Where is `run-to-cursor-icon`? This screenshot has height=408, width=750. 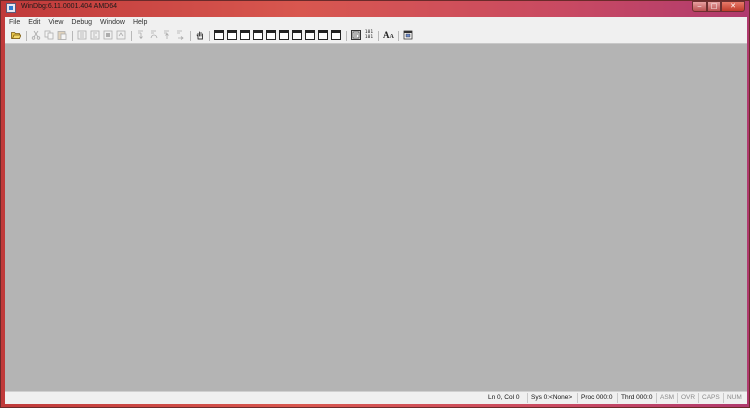
run-to-cursor-icon is located at coordinates (180, 35).